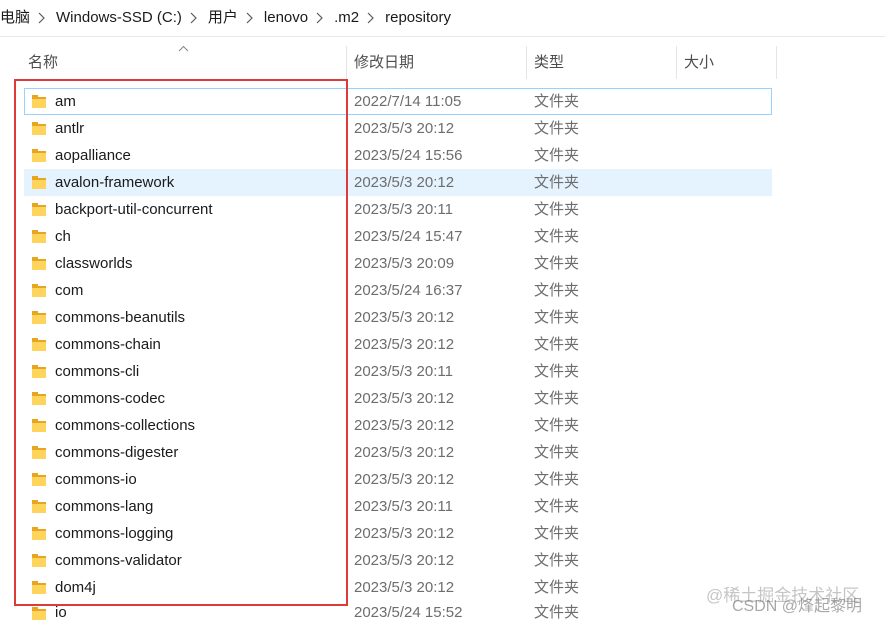 The width and height of the screenshot is (885, 624). I want to click on folder-row: dom4j 2023/5/3 20:12 文件夹, so click(398, 587).